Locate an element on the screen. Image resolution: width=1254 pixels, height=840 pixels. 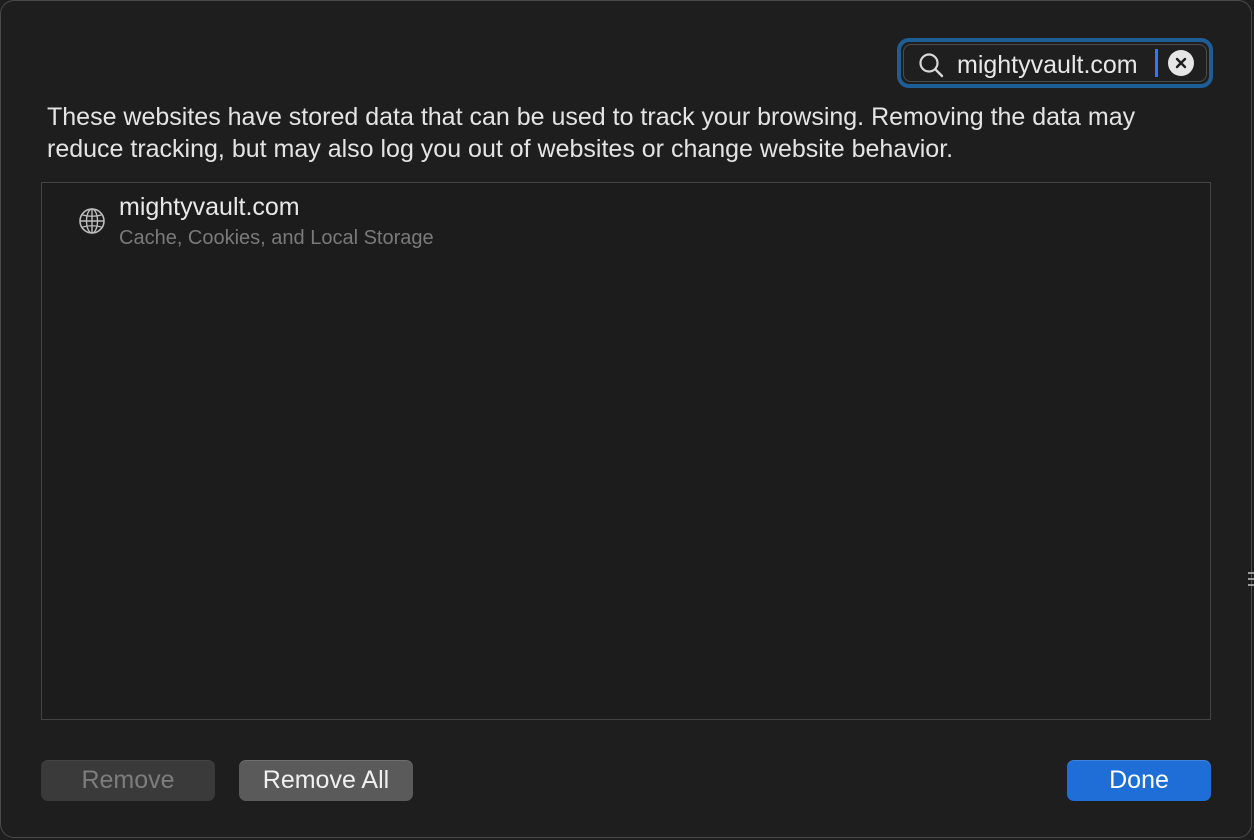
done-button: Done is located at coordinates (1139, 780).